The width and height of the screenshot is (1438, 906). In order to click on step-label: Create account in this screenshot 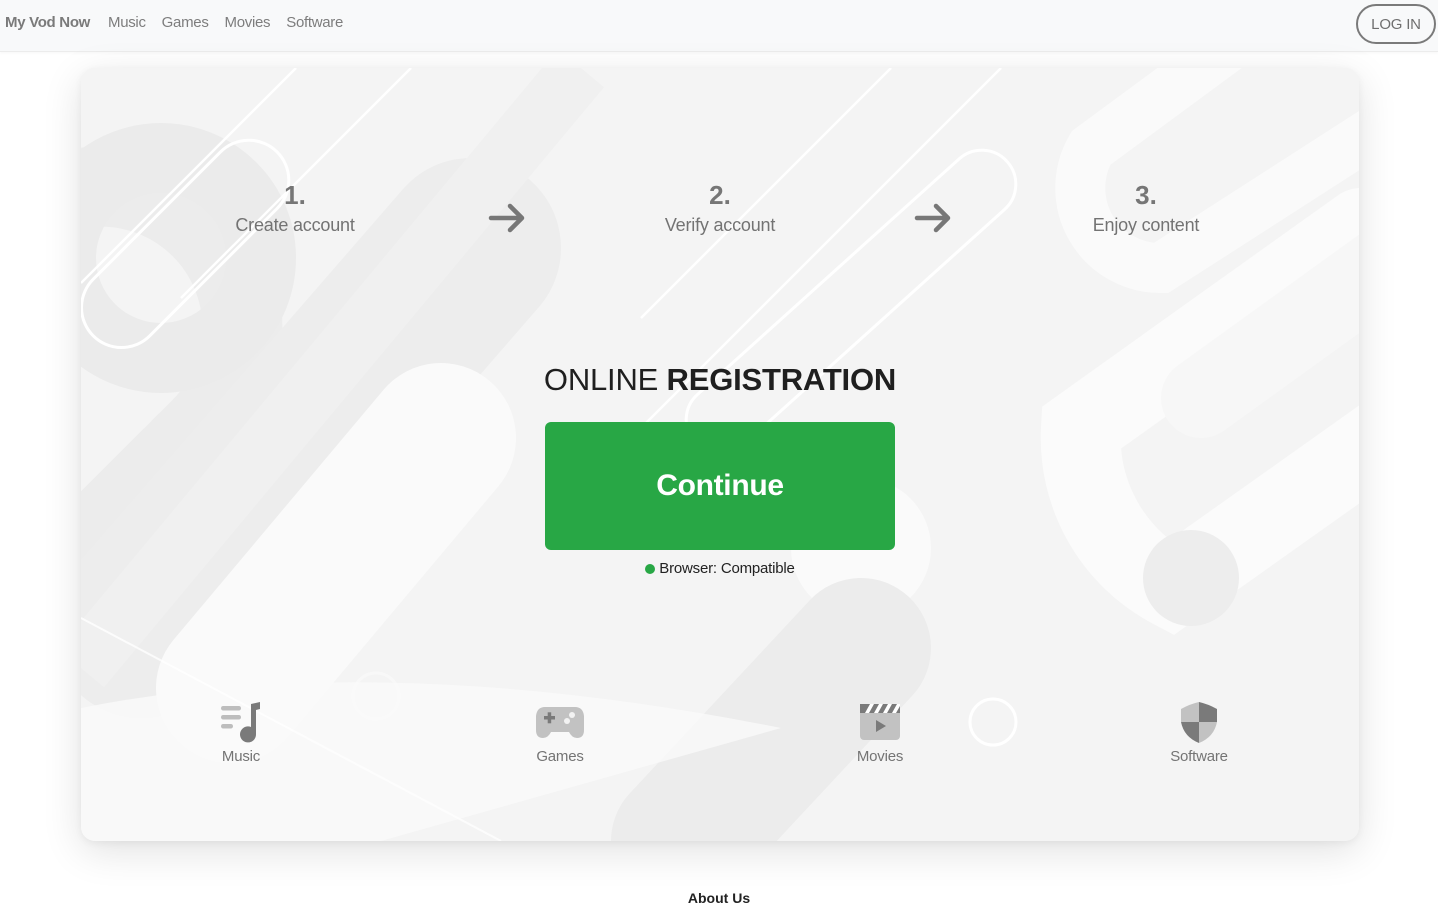, I will do `click(295, 225)`.